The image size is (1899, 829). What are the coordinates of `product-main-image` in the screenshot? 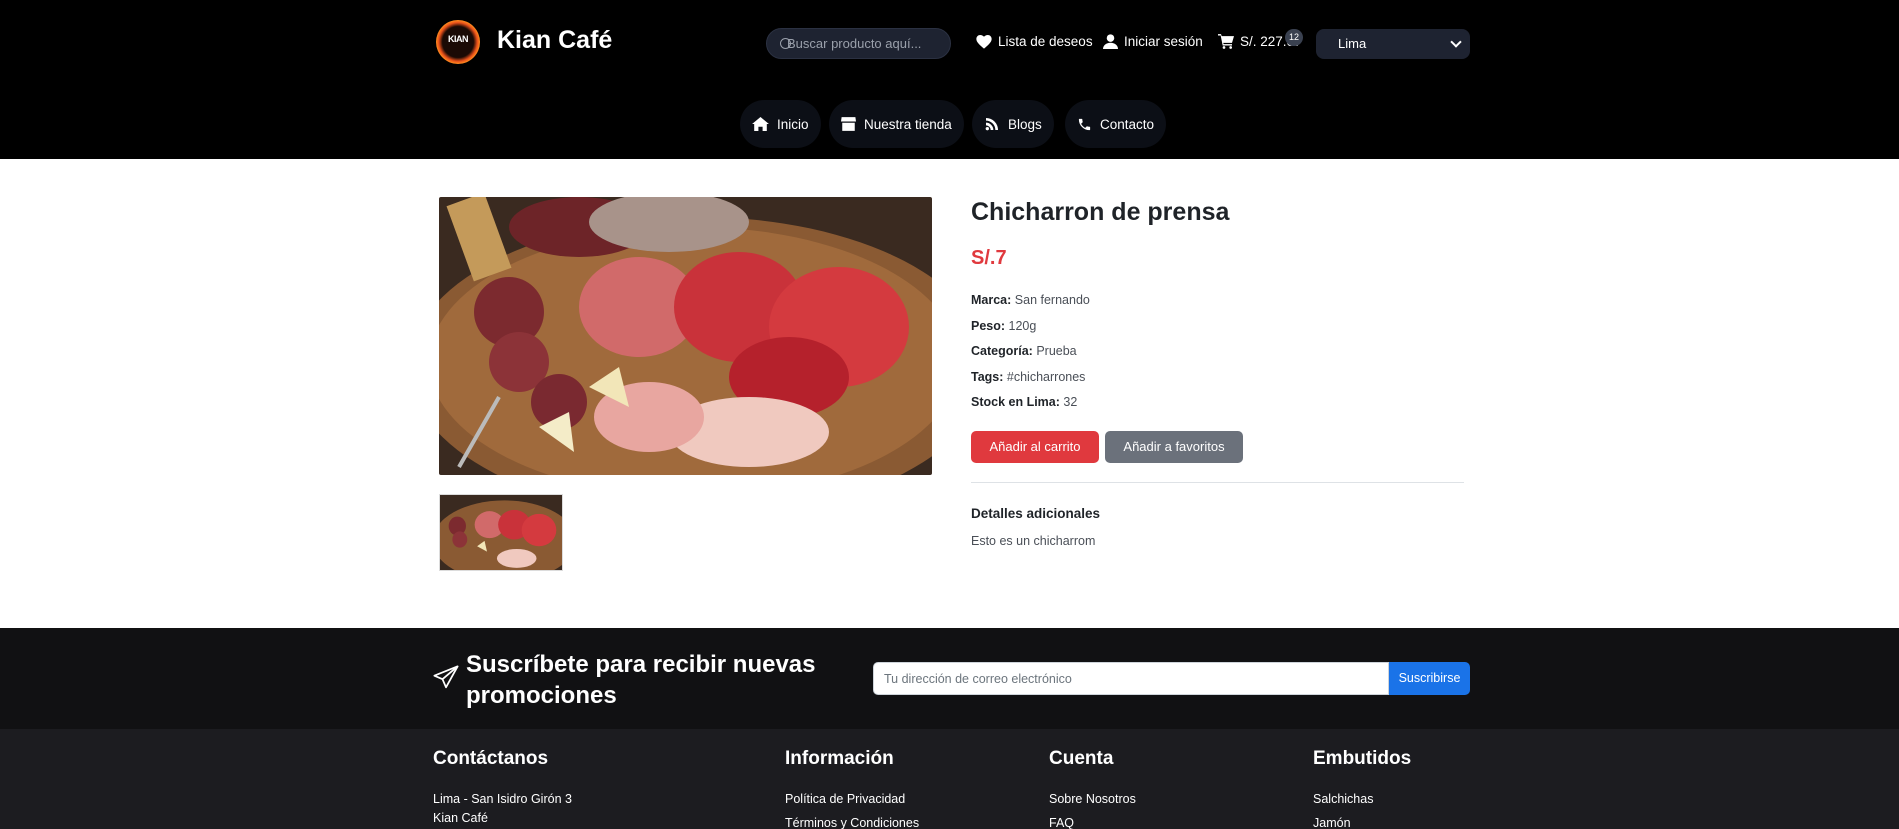 It's located at (685, 336).